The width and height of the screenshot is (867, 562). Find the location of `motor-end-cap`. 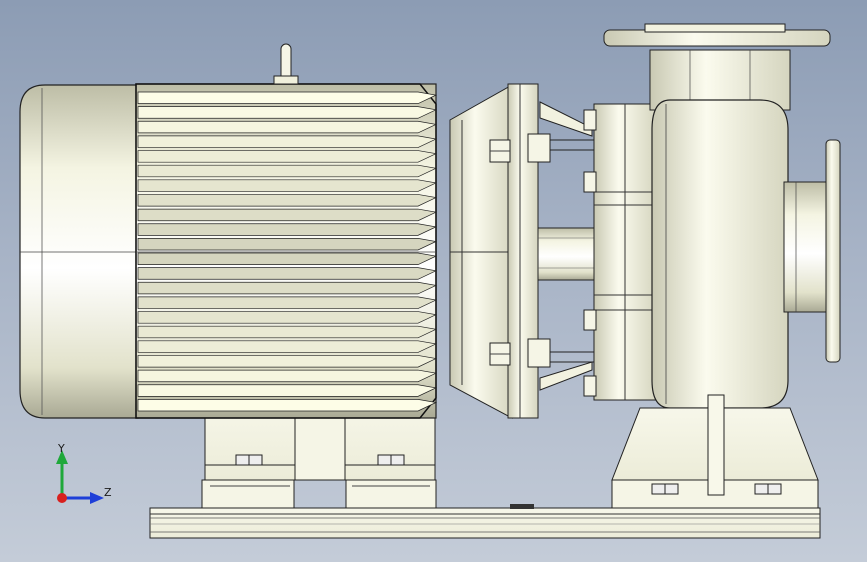

motor-end-cap is located at coordinates (79, 251).